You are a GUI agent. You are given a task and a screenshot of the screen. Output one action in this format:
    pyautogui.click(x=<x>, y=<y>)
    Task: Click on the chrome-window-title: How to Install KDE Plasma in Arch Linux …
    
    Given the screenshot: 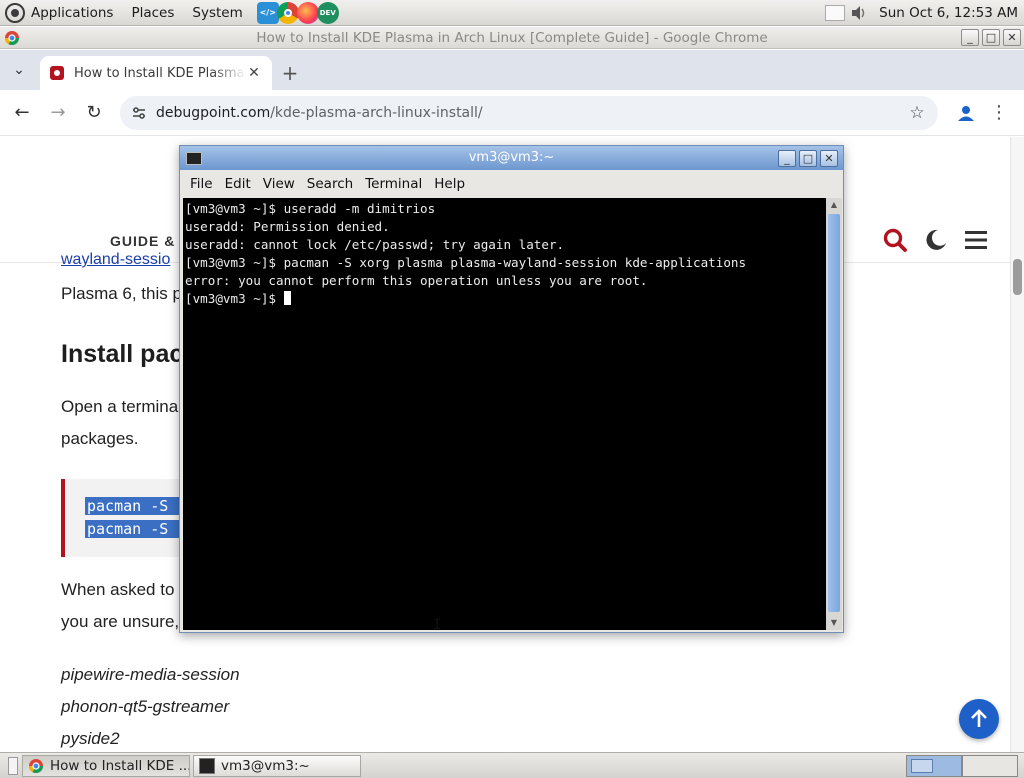 What is the action you would take?
    pyautogui.click(x=512, y=37)
    